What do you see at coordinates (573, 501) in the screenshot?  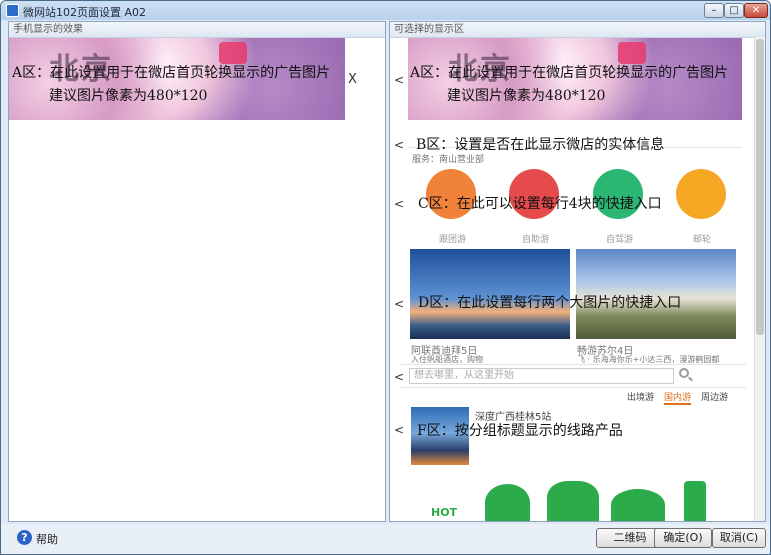 I see `elephant-art` at bounding box center [573, 501].